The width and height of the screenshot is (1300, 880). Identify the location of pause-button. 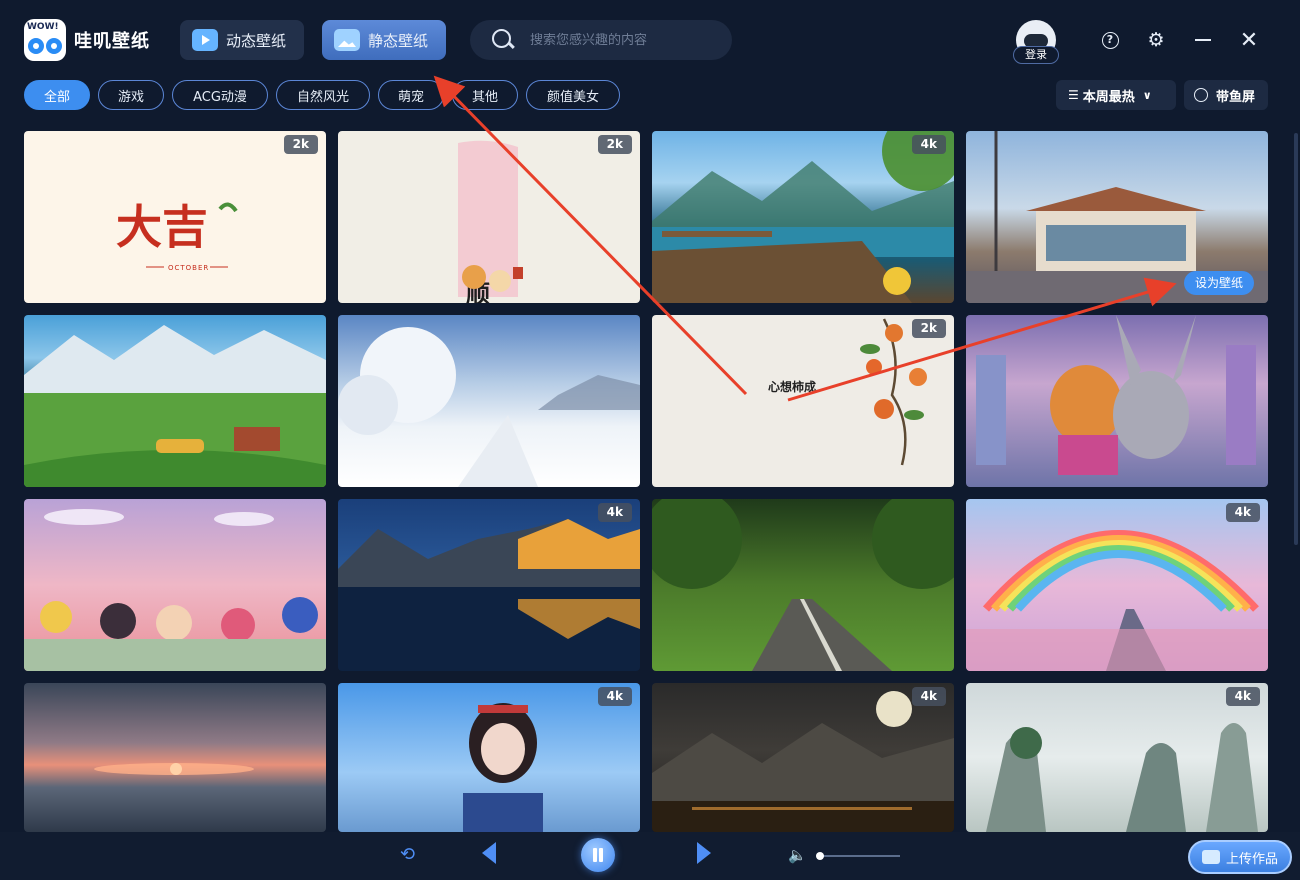
(598, 855).